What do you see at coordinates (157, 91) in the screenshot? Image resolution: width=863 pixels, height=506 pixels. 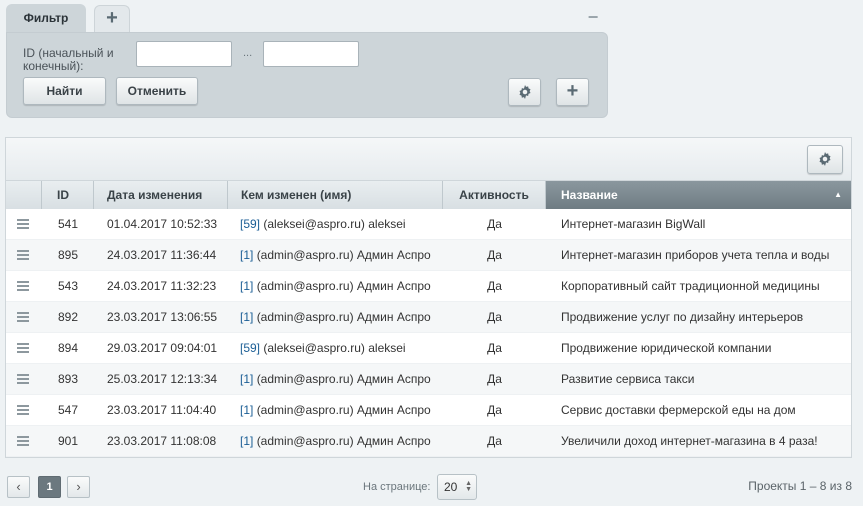 I see `cancel-button: Отменить` at bounding box center [157, 91].